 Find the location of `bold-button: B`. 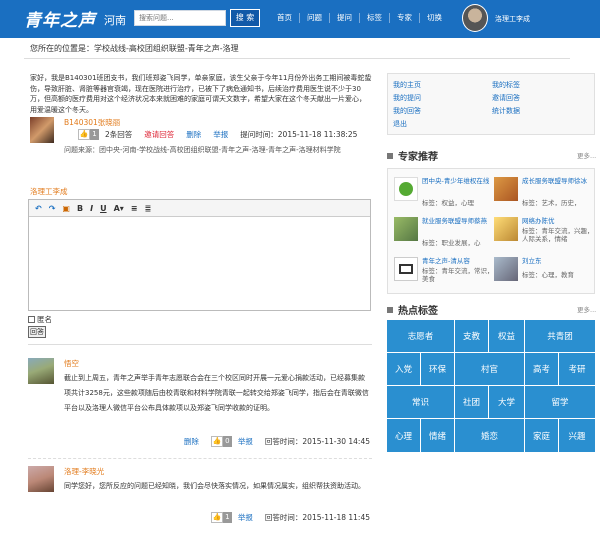

bold-button: B is located at coordinates (80, 208).